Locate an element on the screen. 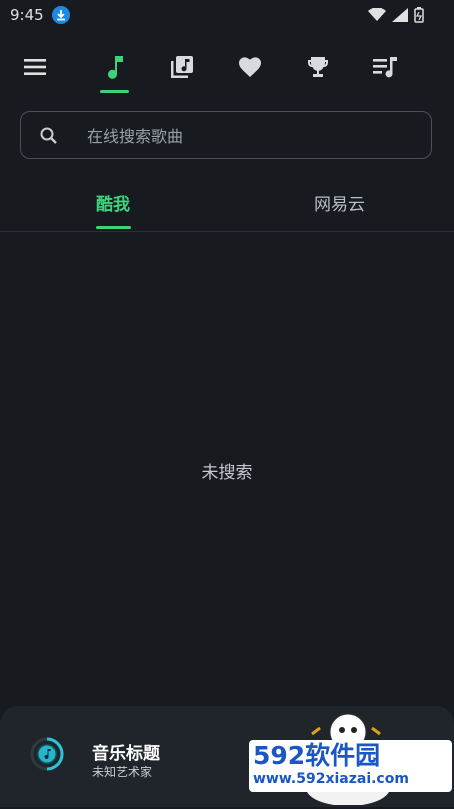 The width and height of the screenshot is (454, 809). watermark-logo: 592软件园 www.592xiazai.com is located at coordinates (350, 766).